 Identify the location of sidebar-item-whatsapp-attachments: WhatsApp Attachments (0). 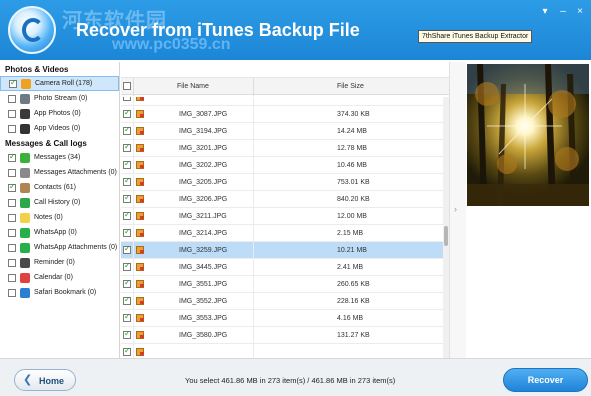
(59, 247).